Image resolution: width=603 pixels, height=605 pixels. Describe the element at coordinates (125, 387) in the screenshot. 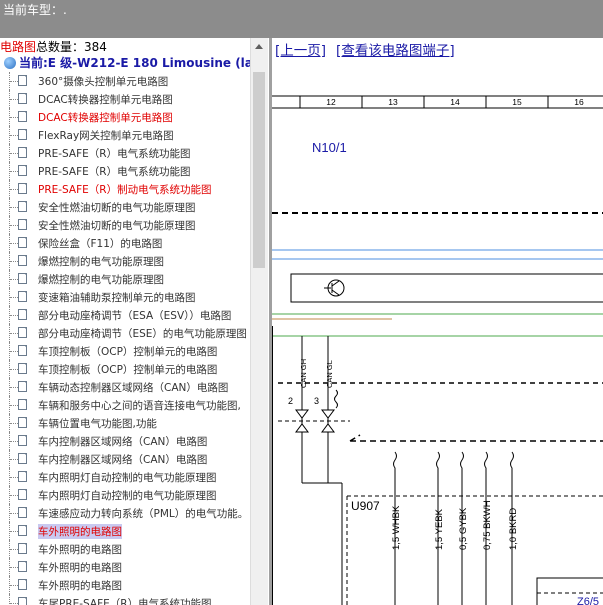

I see `tree-item: 车辆动态控制器区域网络（CAN）电路图` at that location.